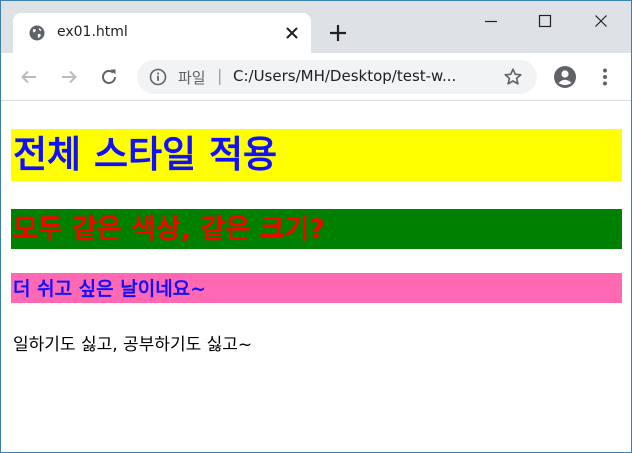  Describe the element at coordinates (29, 77) in the screenshot. I see `back-arrow-icon` at that location.